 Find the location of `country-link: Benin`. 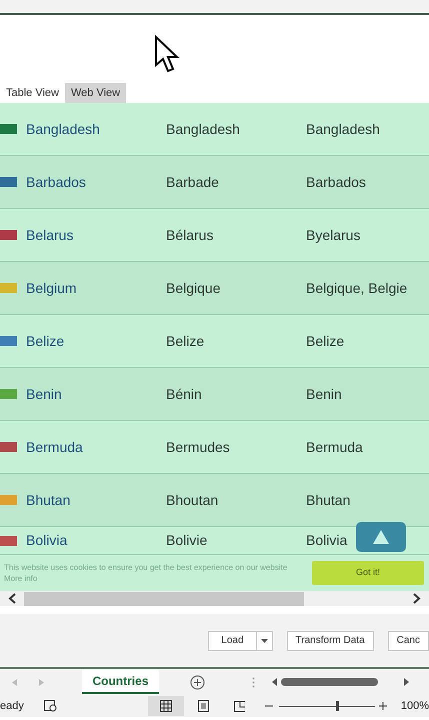

country-link: Benin is located at coordinates (96, 394).